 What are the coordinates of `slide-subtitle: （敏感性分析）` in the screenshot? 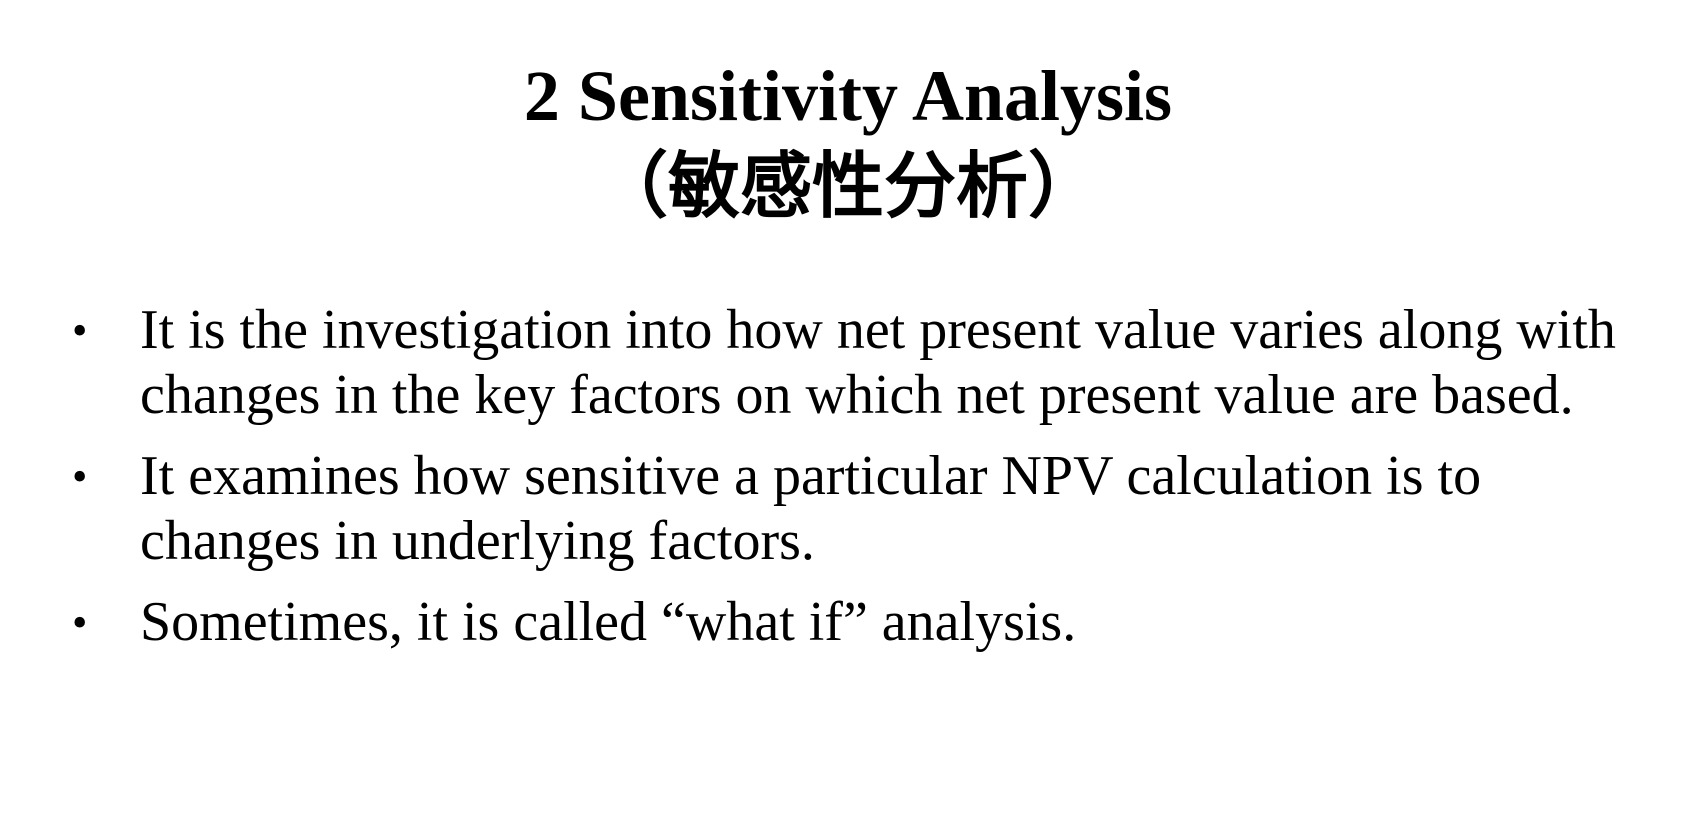 It's located at (847, 186).